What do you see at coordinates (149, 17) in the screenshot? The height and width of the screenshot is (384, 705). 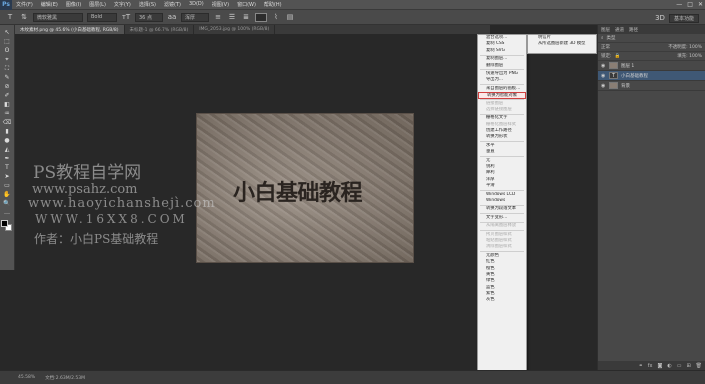 I see `font-size-select: 36 点` at bounding box center [149, 17].